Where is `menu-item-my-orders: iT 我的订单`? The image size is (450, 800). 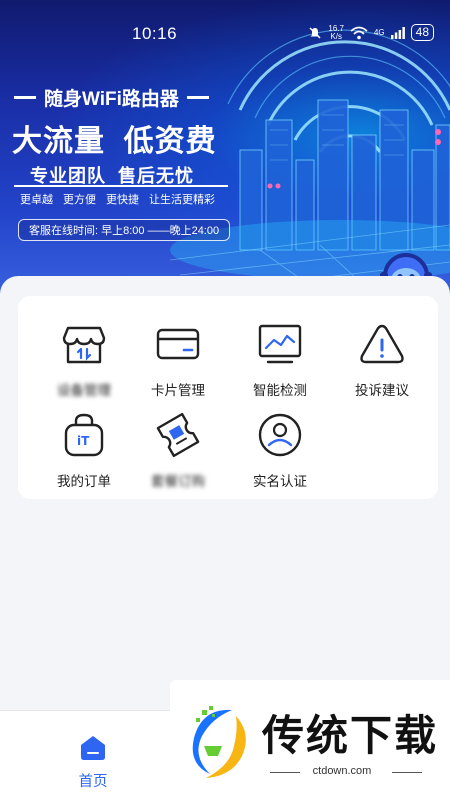 menu-item-my-orders: iT 我的订单 is located at coordinates (84, 449).